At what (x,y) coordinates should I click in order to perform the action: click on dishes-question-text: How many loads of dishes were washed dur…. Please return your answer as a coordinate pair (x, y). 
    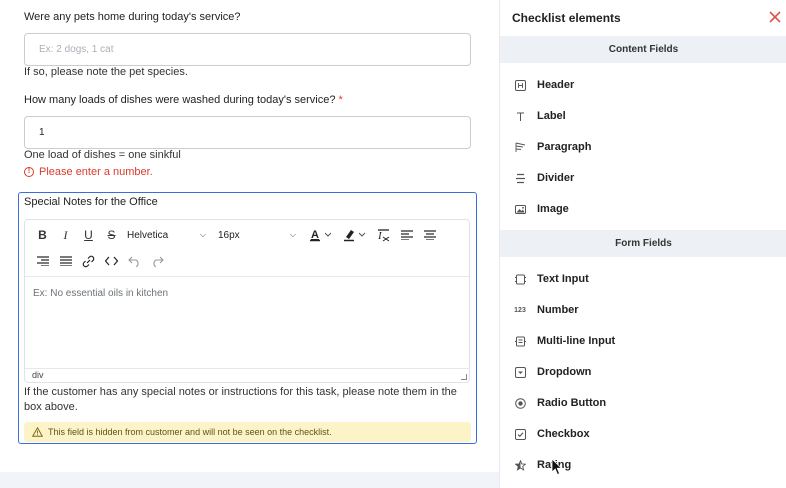
    Looking at the image, I should click on (180, 100).